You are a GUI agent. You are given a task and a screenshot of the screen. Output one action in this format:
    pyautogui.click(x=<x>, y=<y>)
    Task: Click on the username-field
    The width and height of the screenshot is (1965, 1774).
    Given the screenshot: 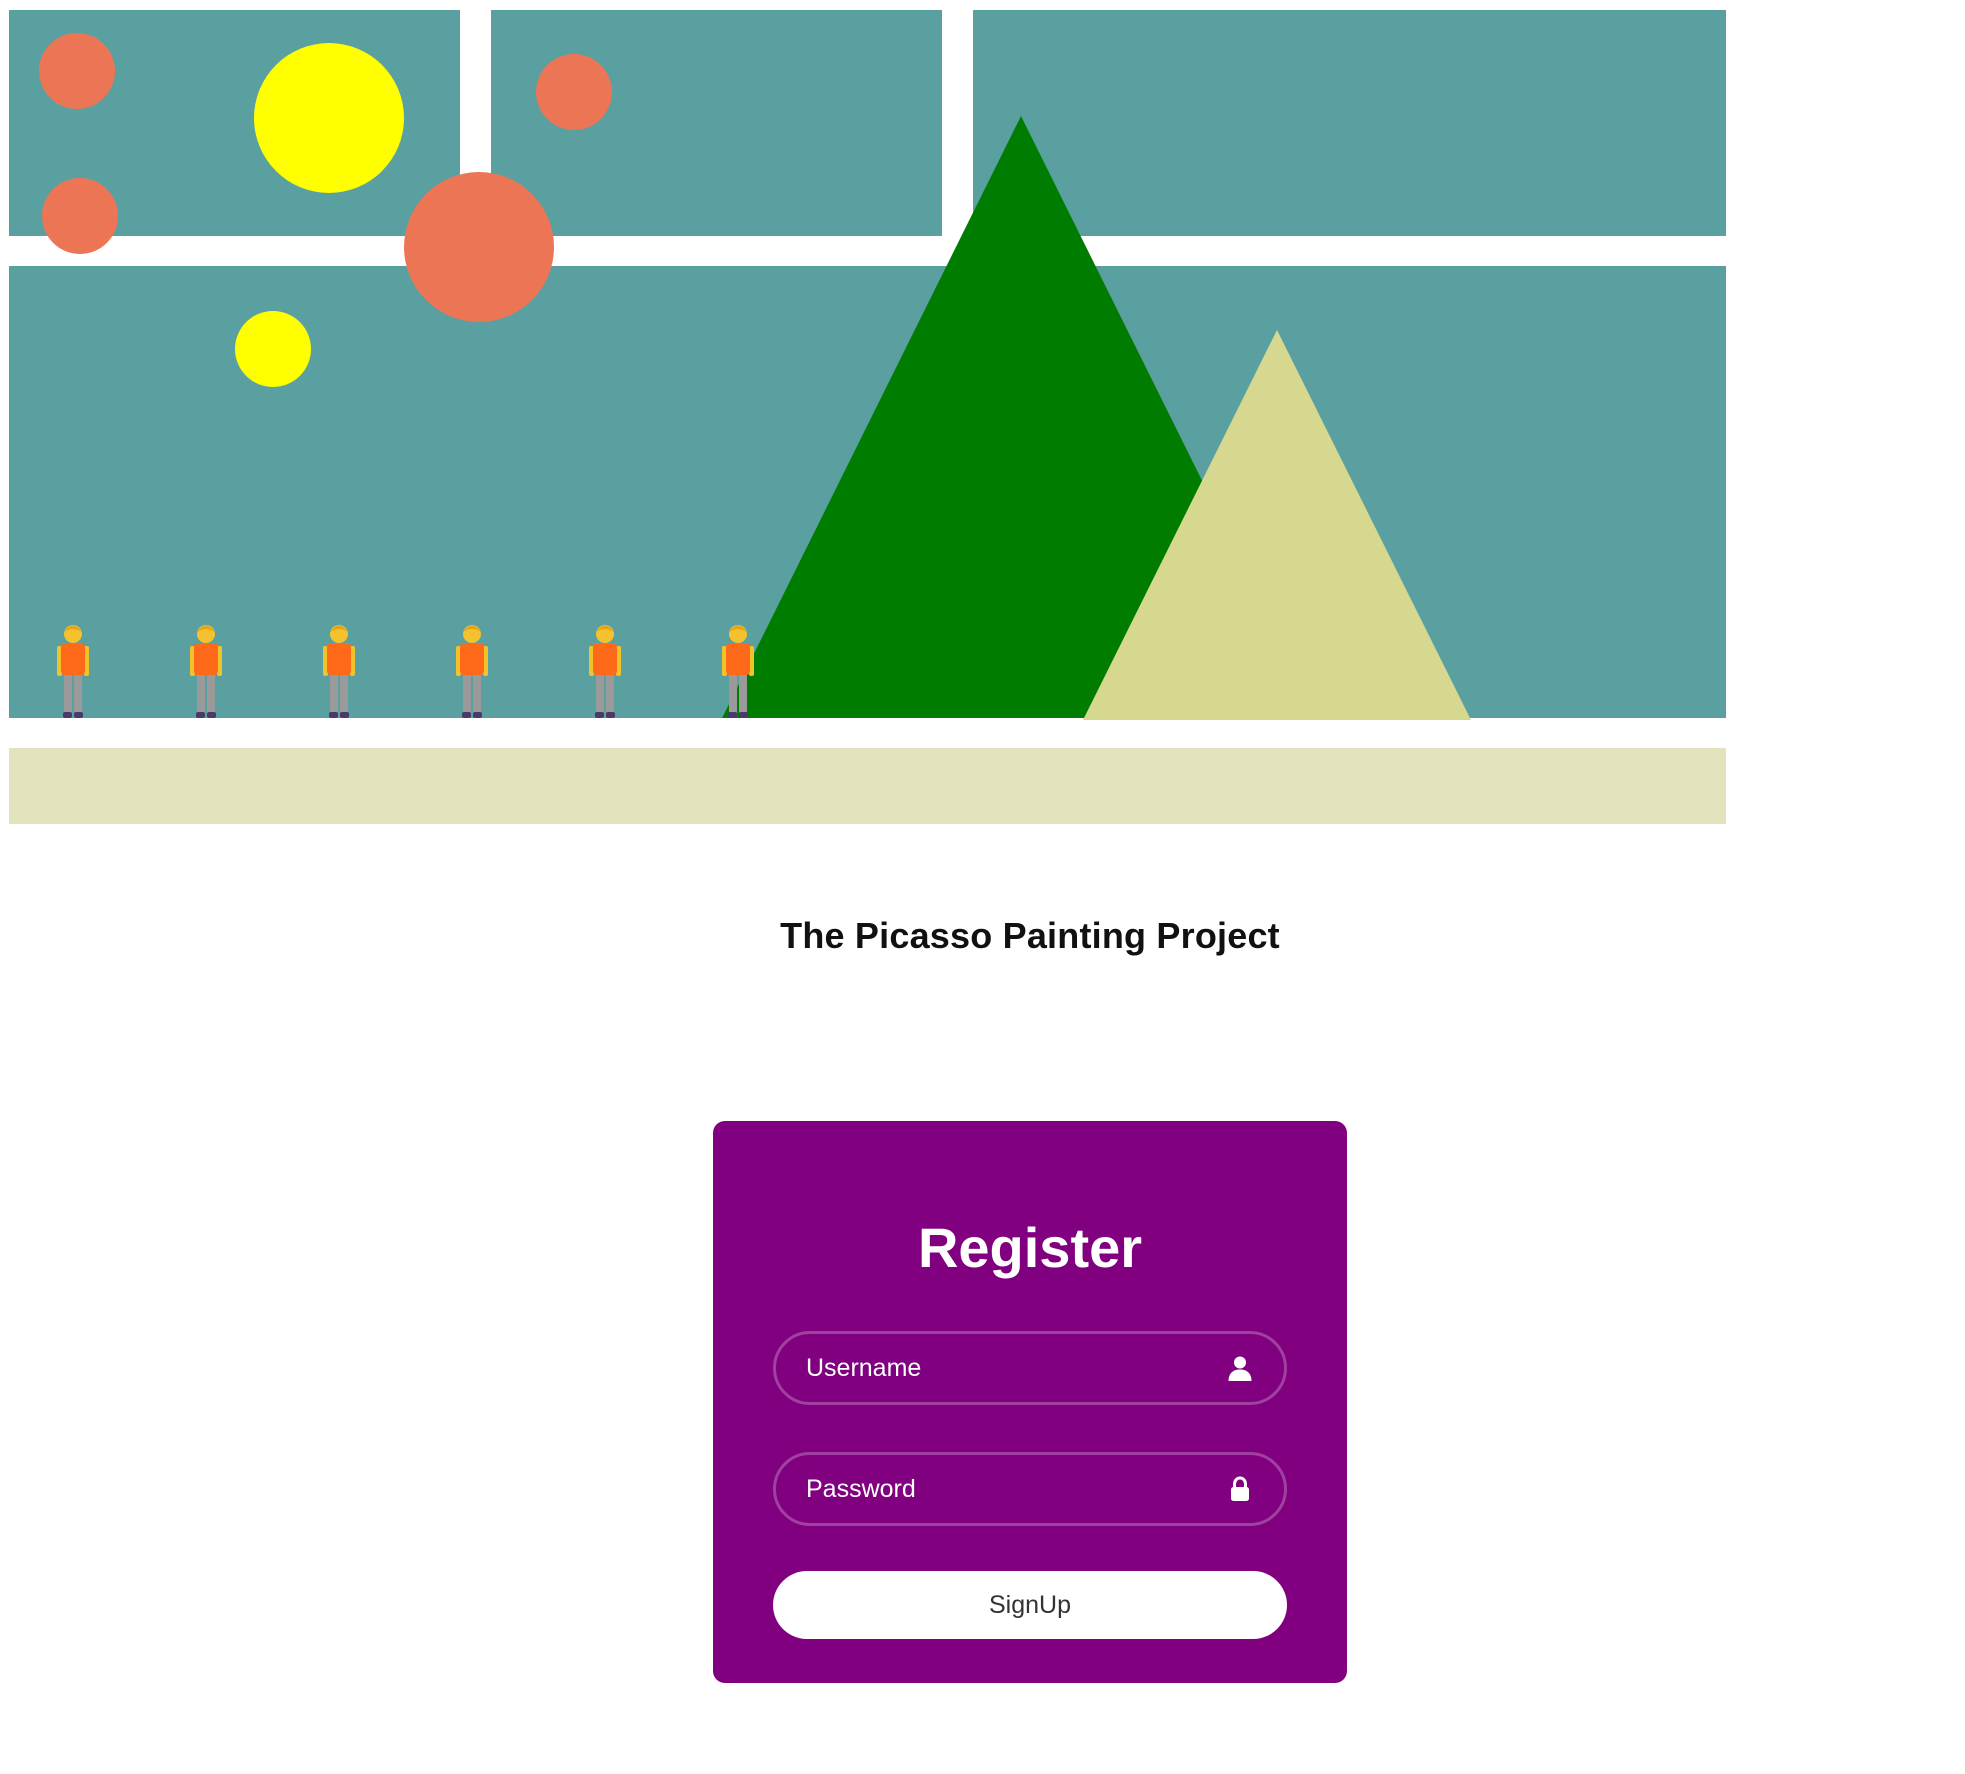 What is the action you would take?
    pyautogui.click(x=1030, y=1368)
    